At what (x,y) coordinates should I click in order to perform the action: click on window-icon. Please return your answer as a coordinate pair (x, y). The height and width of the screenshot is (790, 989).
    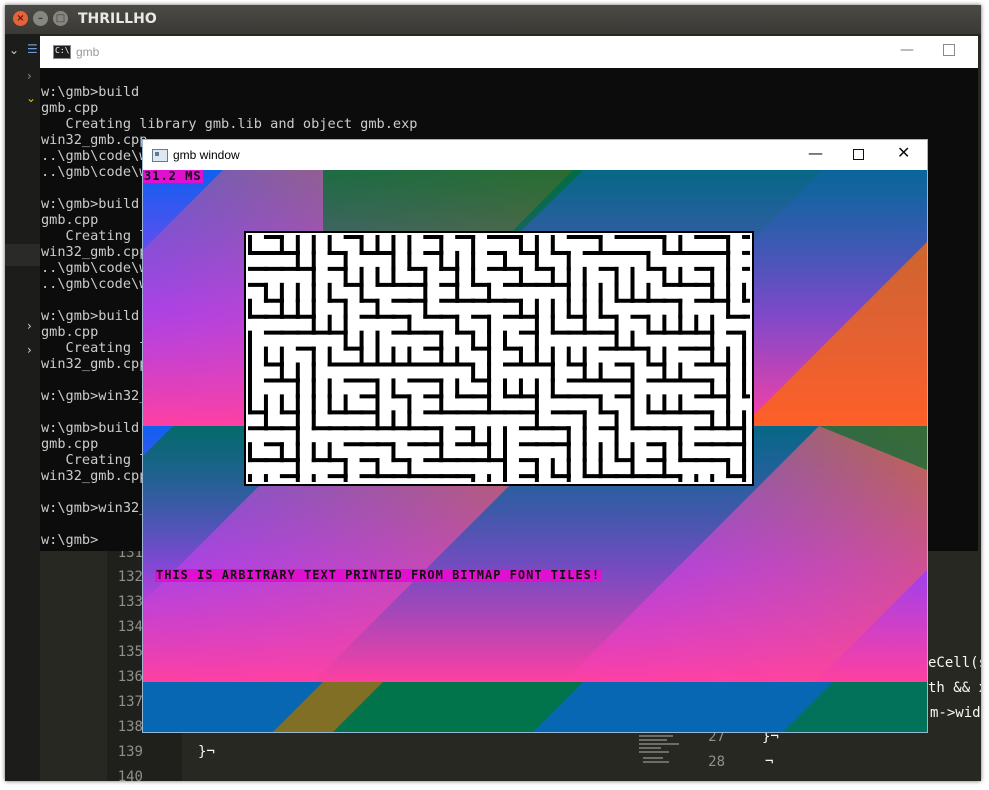
    Looking at the image, I should click on (160, 155).